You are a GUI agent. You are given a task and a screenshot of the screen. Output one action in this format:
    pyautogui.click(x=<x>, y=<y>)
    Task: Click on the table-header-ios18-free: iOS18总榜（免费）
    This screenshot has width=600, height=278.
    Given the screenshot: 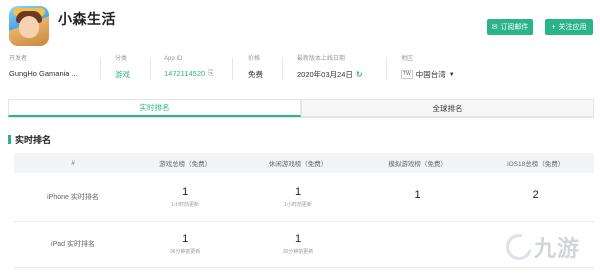 What is the action you would take?
    pyautogui.click(x=535, y=163)
    